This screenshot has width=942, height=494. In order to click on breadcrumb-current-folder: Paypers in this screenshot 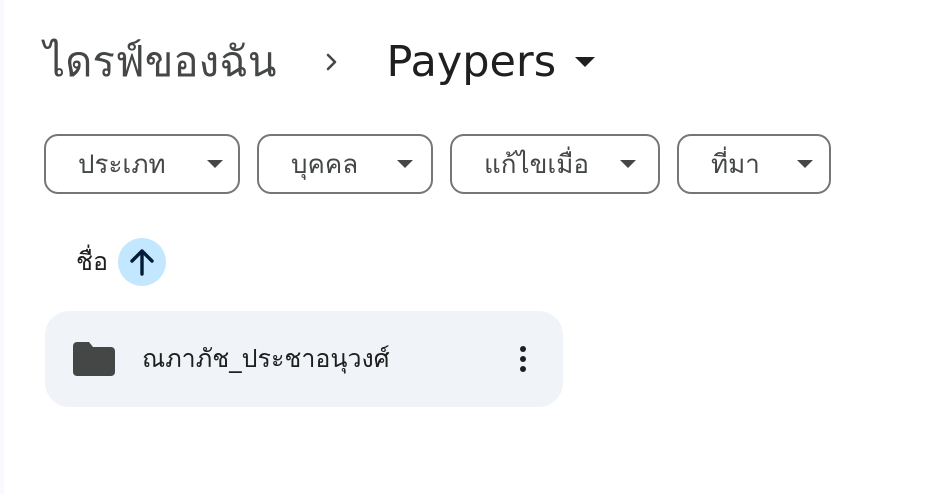, I will do `click(491, 62)`.